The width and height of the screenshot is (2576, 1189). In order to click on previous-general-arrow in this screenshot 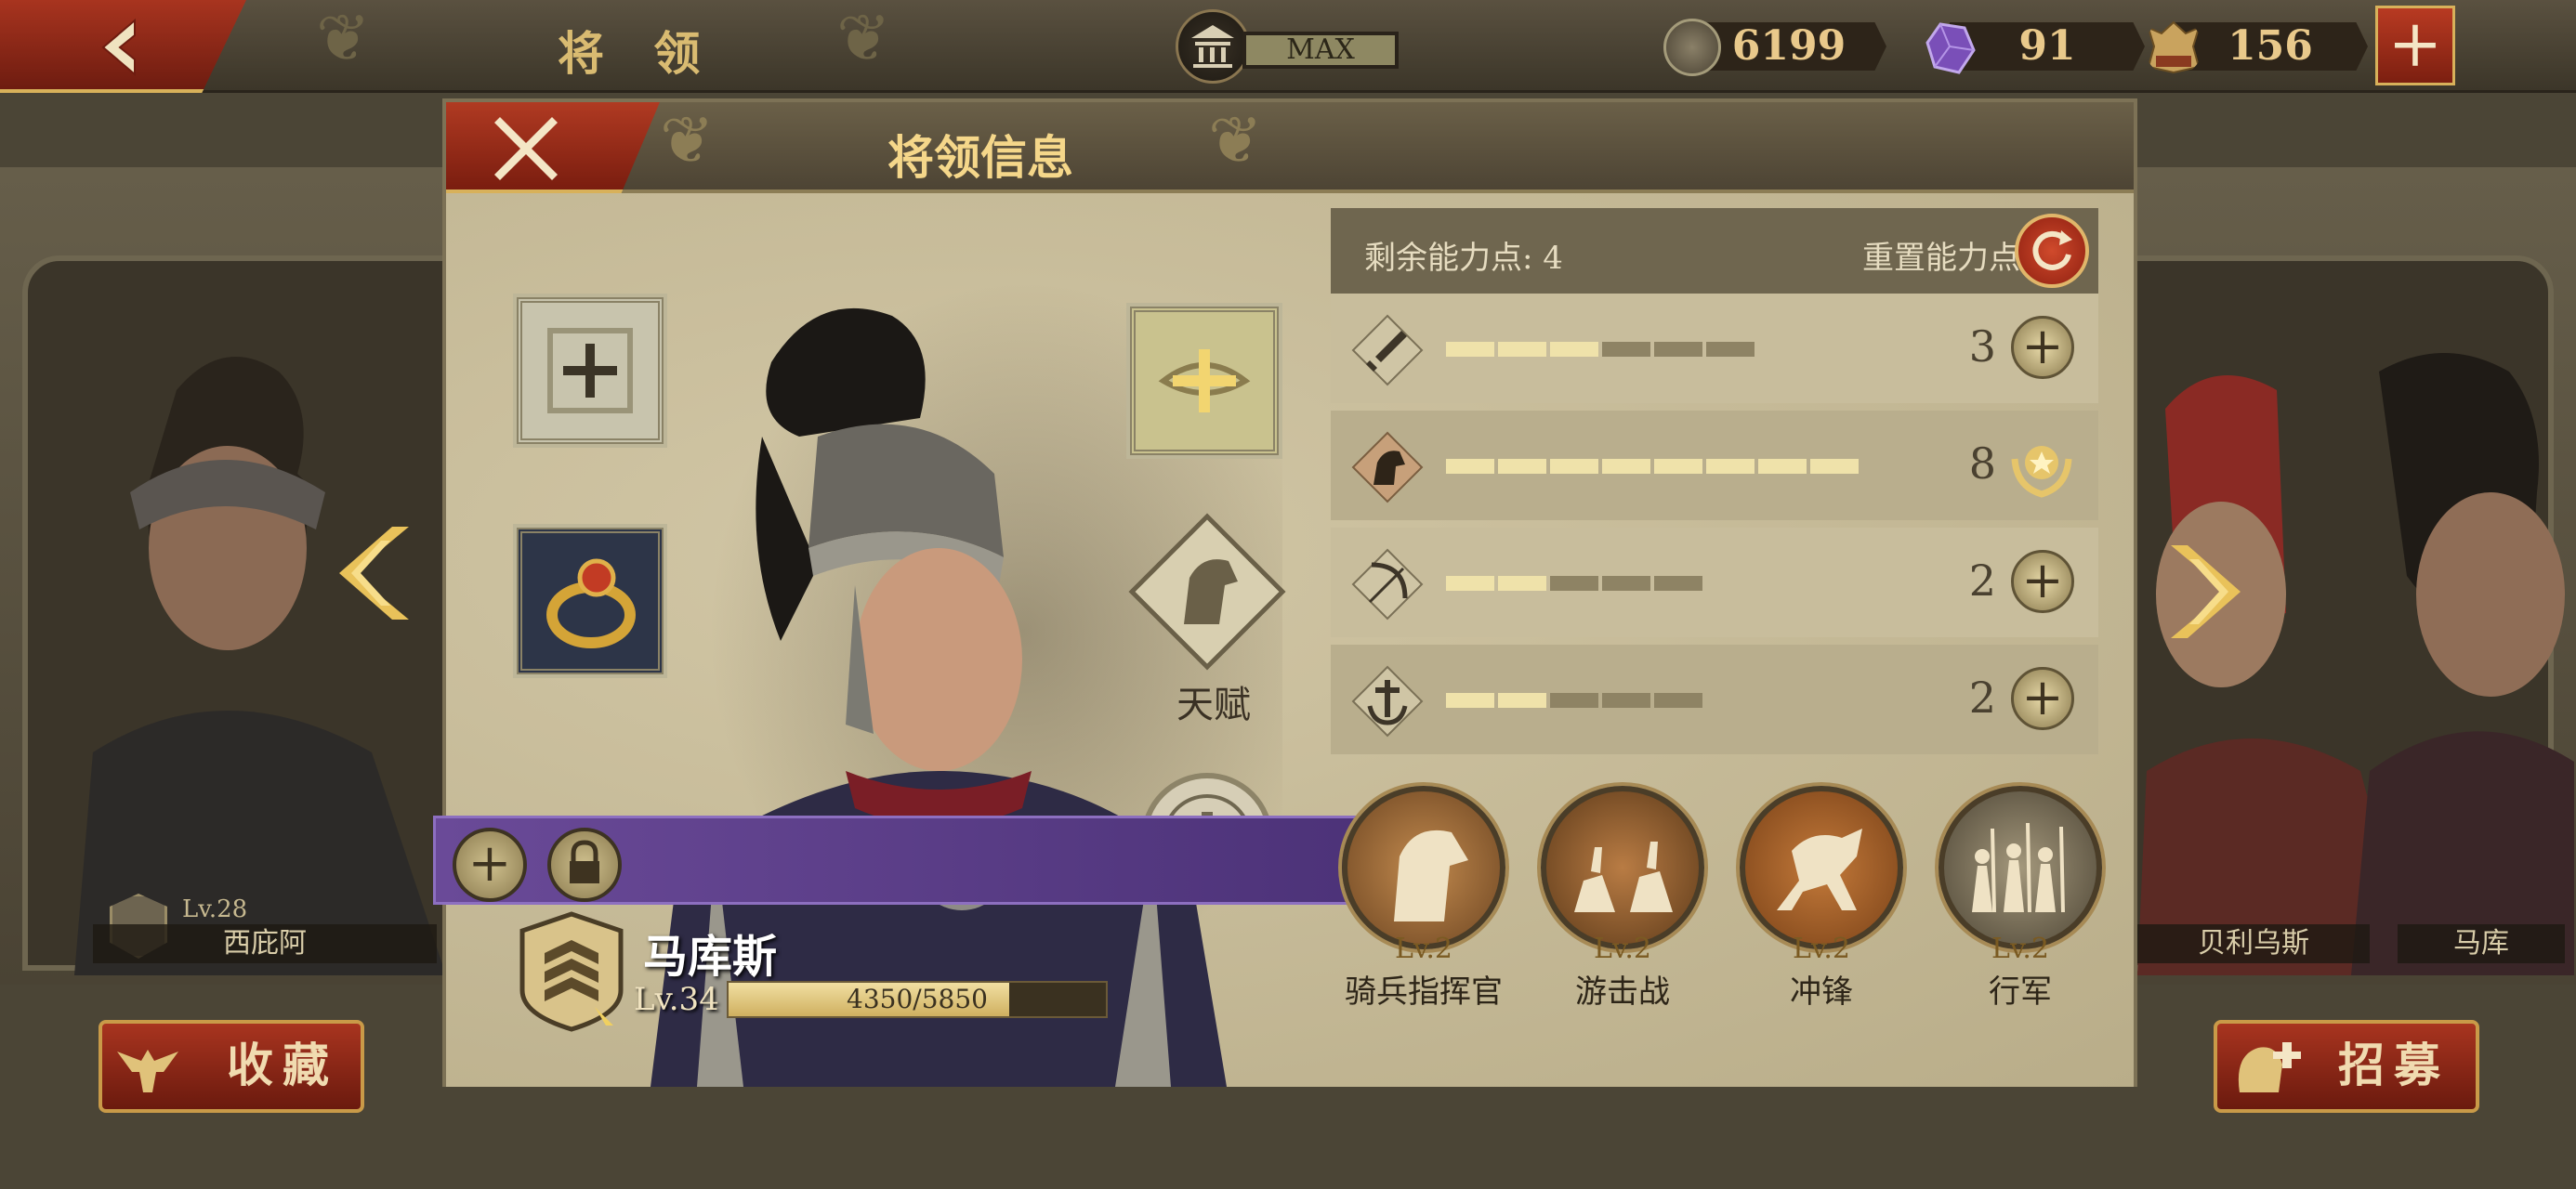, I will do `click(376, 586)`.